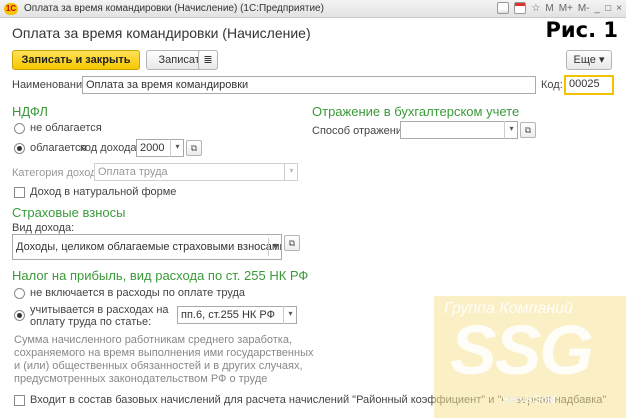 Image resolution: width=626 pixels, height=418 pixels. I want to click on doc-icon, so click(503, 8).